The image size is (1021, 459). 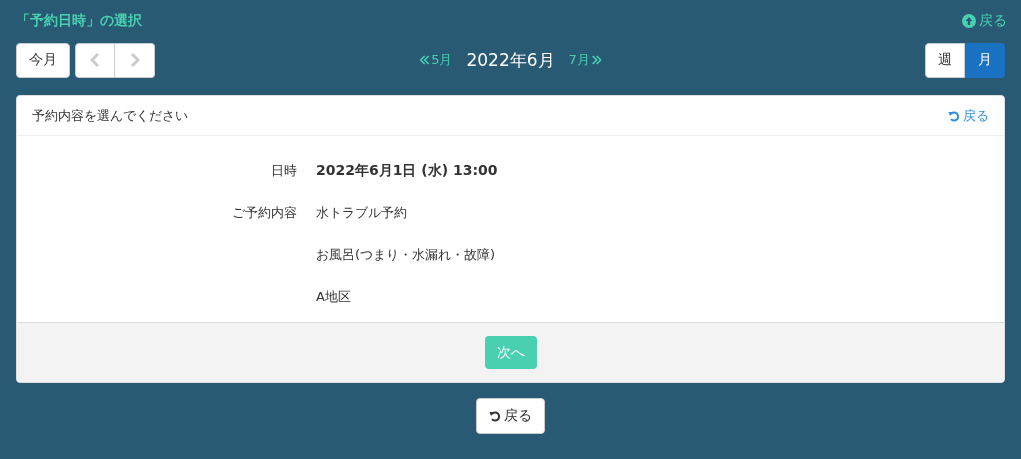 I want to click on double-chevron-left-icon, so click(x=424, y=60).